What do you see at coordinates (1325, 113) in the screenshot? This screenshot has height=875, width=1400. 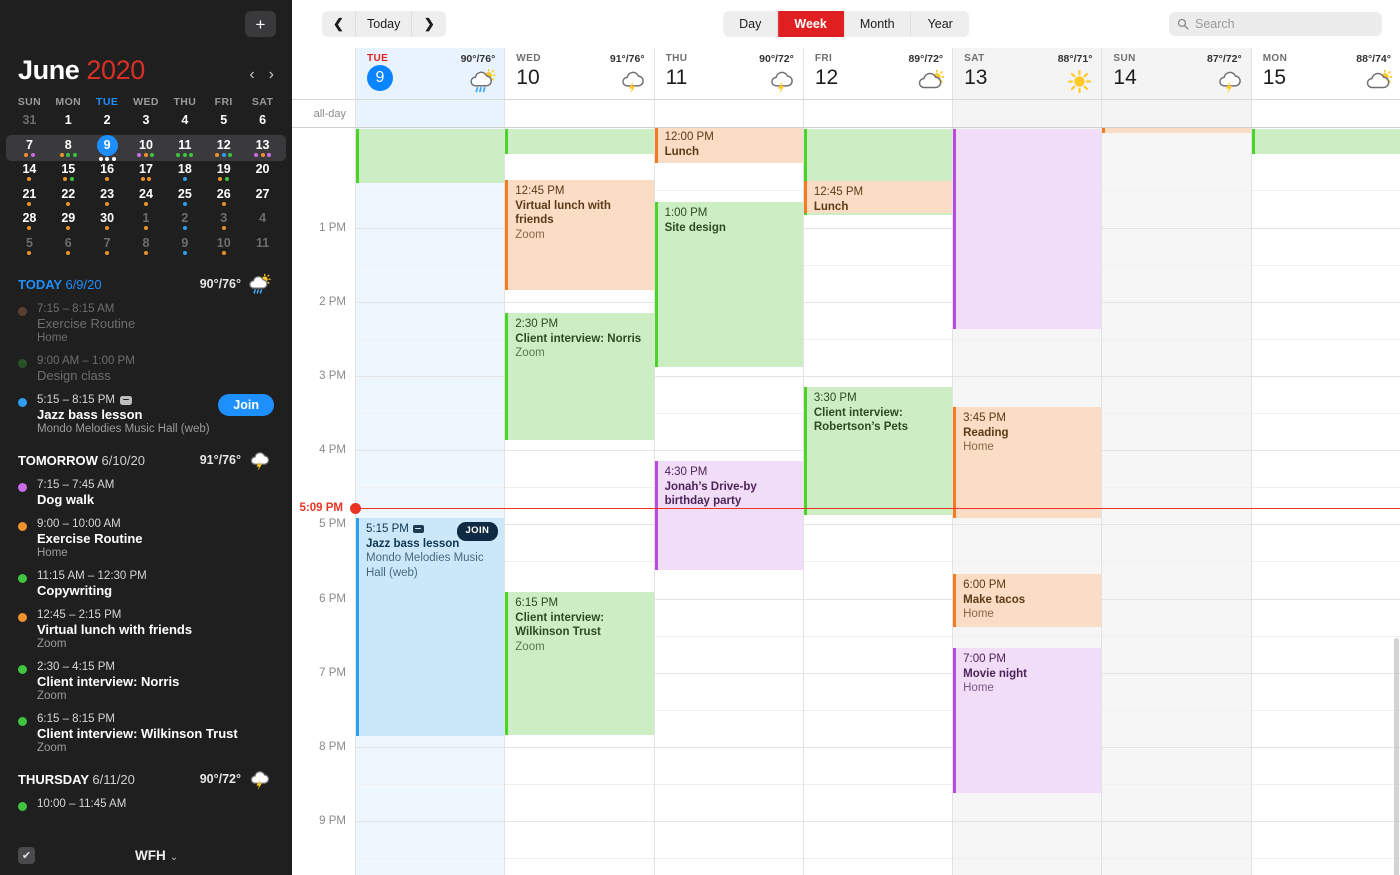 I see `all-day-cell-mon` at bounding box center [1325, 113].